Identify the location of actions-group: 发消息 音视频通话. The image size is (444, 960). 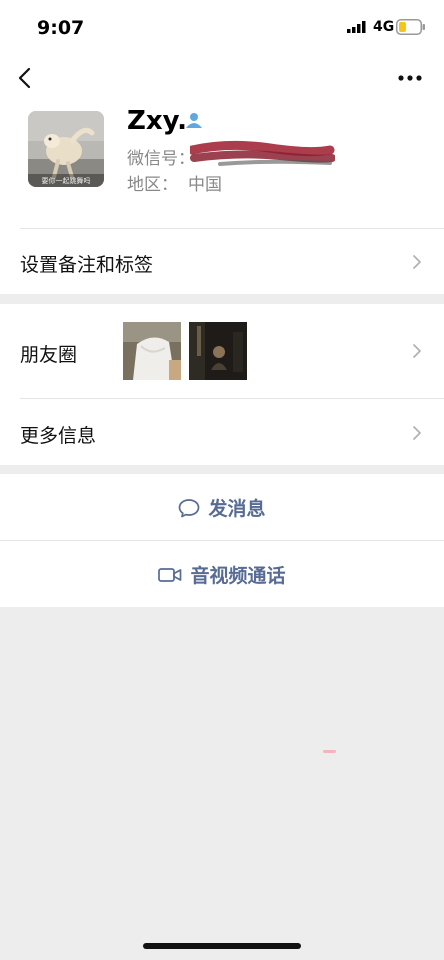
(222, 540).